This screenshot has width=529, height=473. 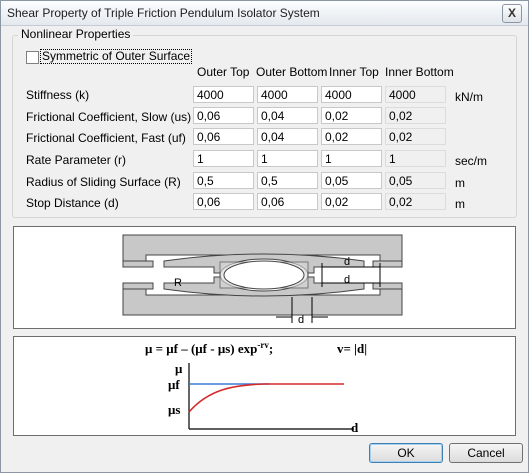 What do you see at coordinates (301, 320) in the screenshot?
I see `diagram-label-d-bottom: d` at bounding box center [301, 320].